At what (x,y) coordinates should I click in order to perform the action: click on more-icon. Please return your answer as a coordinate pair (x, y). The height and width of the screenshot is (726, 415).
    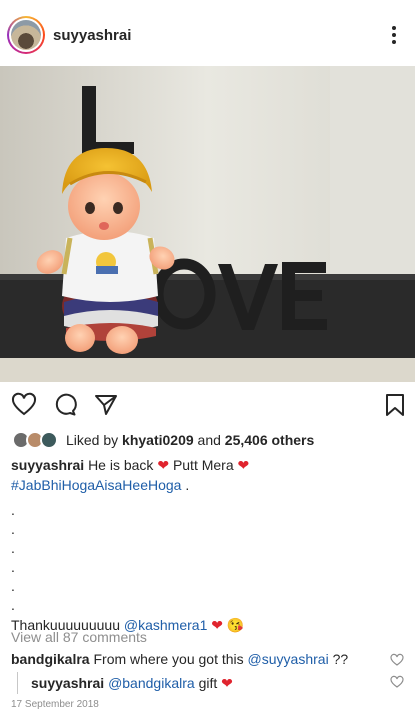
    Looking at the image, I should click on (394, 35).